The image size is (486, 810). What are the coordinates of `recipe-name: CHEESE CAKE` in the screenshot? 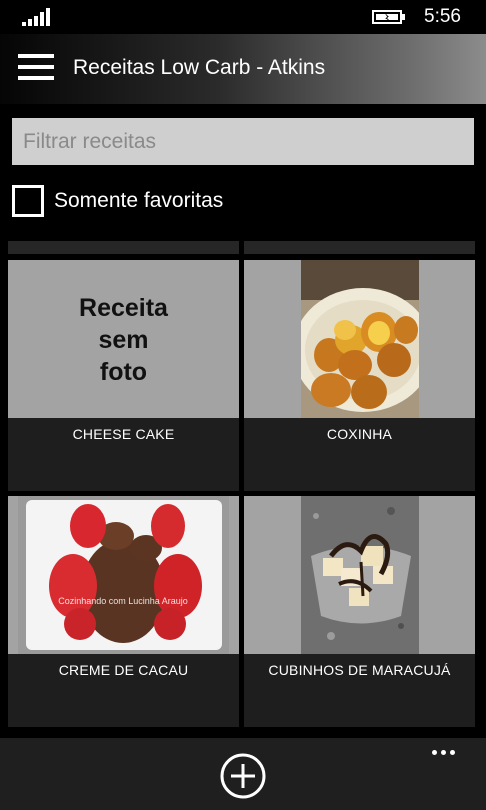 It's located at (123, 434).